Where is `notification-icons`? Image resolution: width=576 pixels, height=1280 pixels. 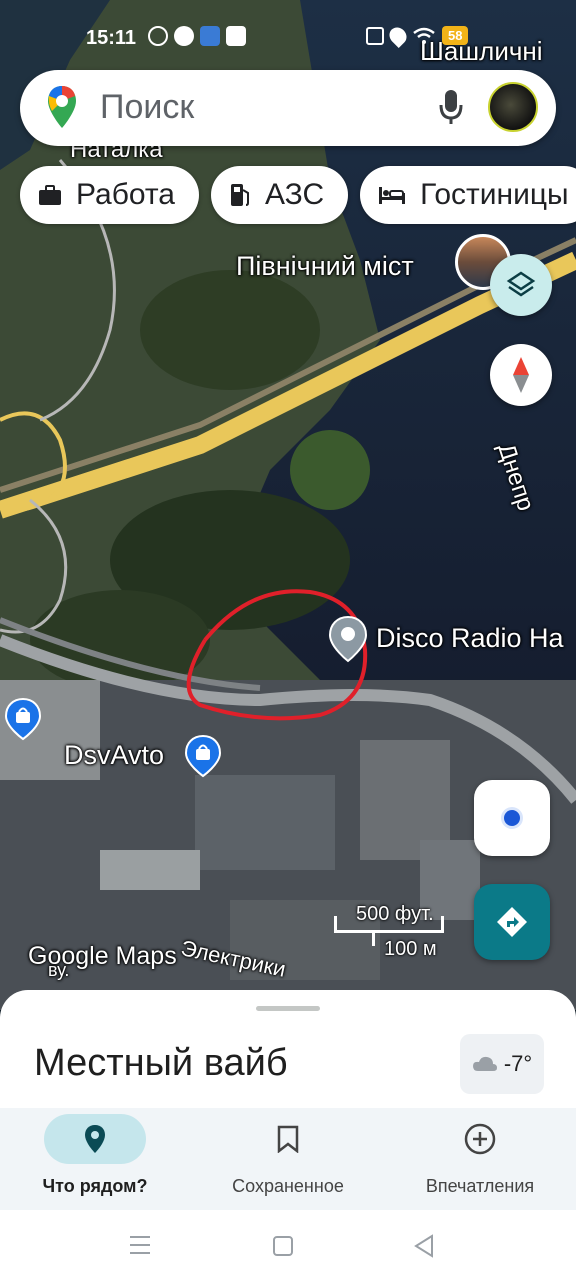 notification-icons is located at coordinates (197, 36).